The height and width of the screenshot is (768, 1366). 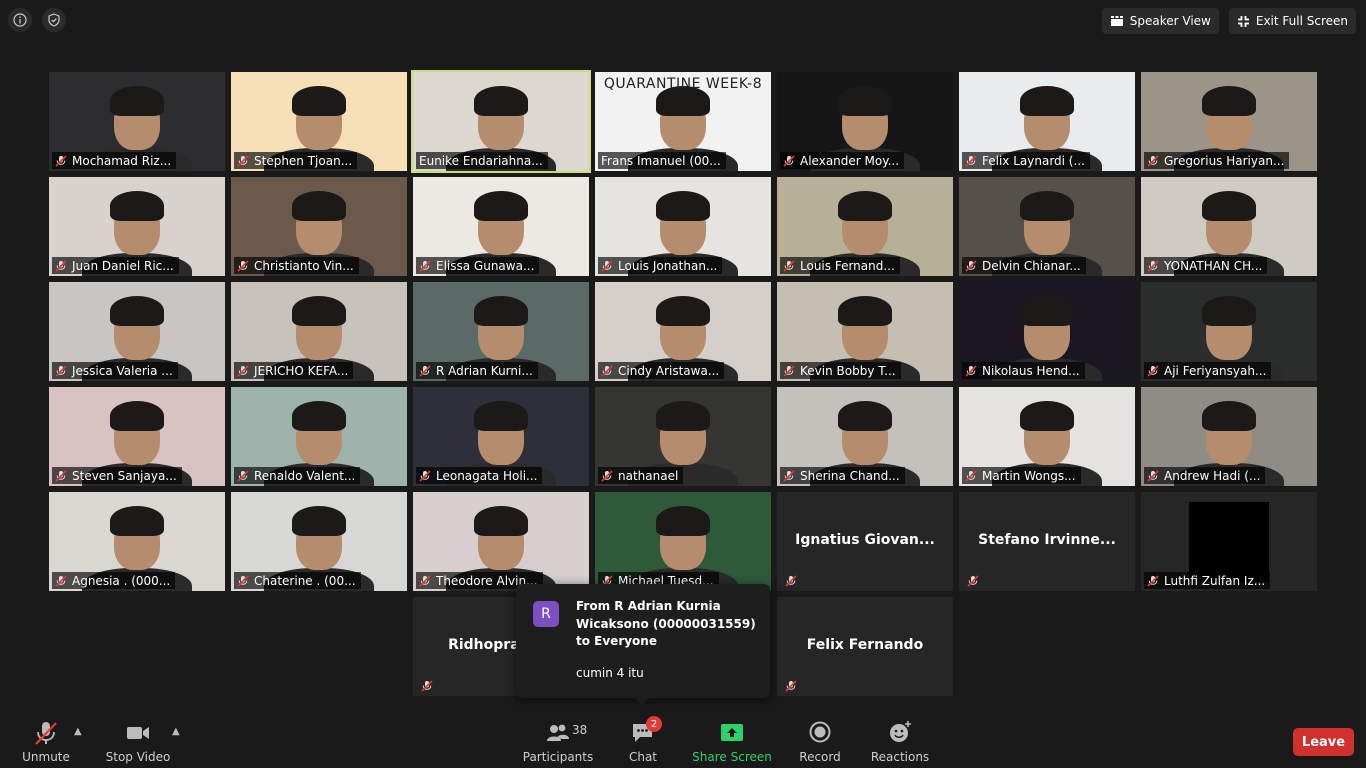 What do you see at coordinates (900, 757) in the screenshot?
I see `reactions-label: Reactions` at bounding box center [900, 757].